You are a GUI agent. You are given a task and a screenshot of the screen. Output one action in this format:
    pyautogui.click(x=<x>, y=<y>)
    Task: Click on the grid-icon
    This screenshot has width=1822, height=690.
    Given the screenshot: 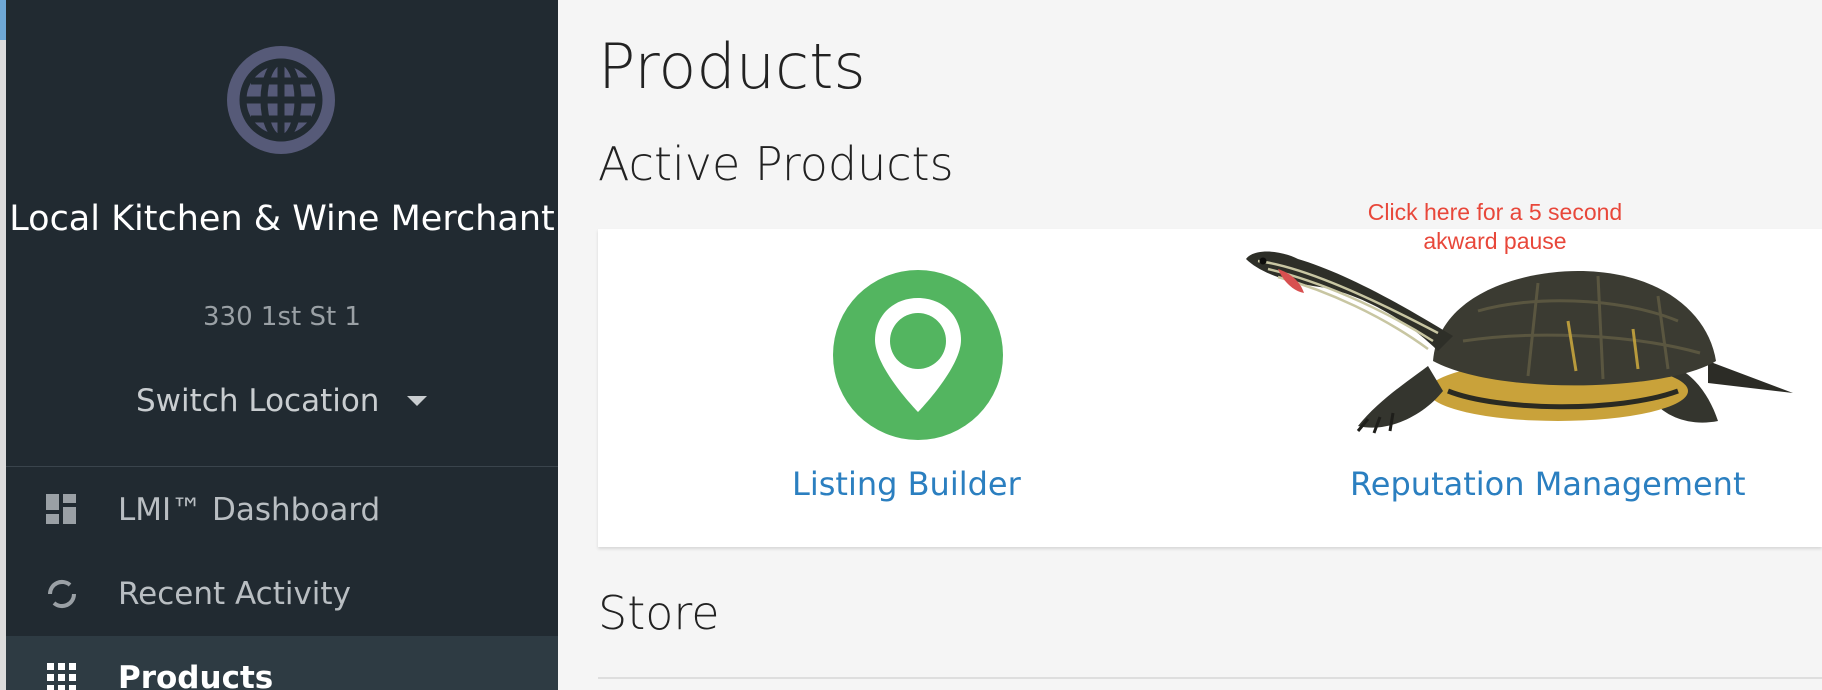 What is the action you would take?
    pyautogui.click(x=61, y=676)
    